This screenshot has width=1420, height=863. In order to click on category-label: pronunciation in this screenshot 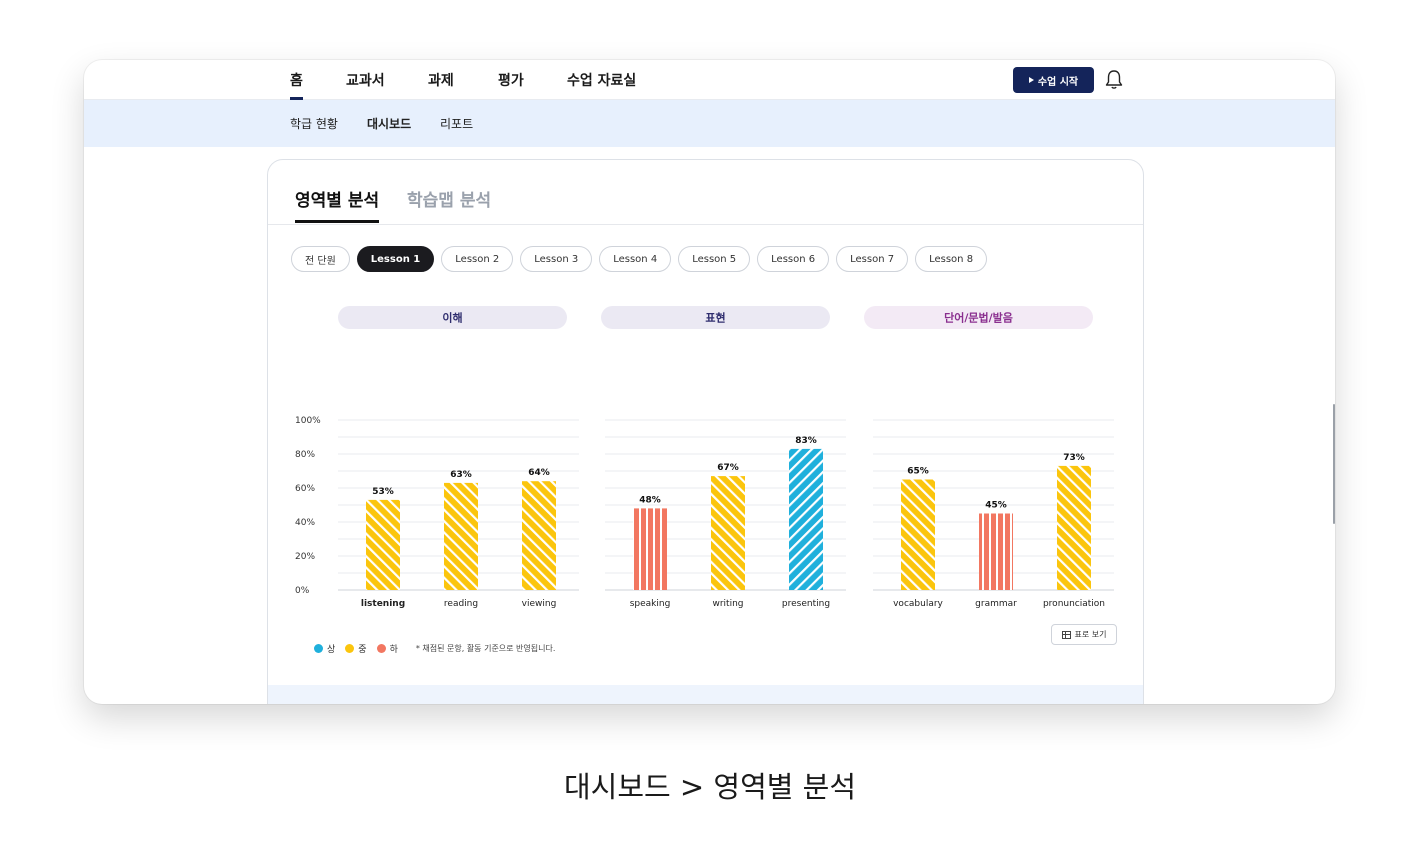, I will do `click(1074, 604)`.